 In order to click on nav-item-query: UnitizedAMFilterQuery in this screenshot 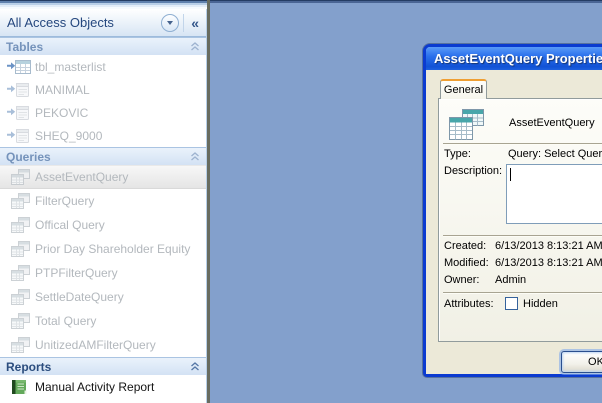, I will do `click(103, 345)`.